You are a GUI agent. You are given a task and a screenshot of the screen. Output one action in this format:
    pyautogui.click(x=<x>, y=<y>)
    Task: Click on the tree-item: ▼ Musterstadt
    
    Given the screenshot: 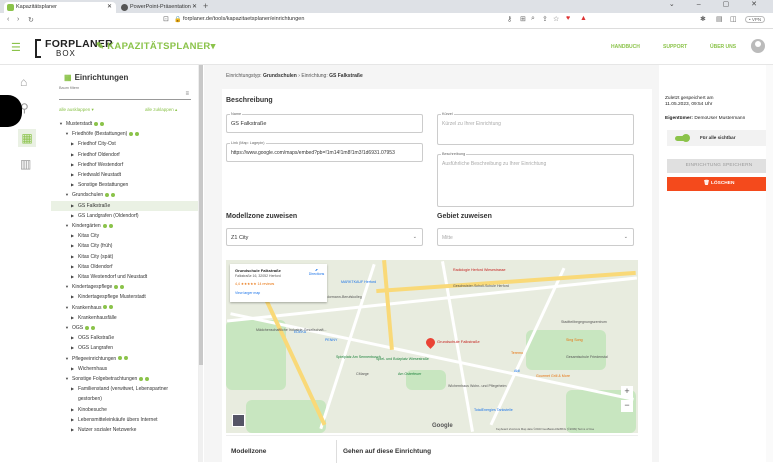 What is the action you would take?
    pyautogui.click(x=124, y=124)
    